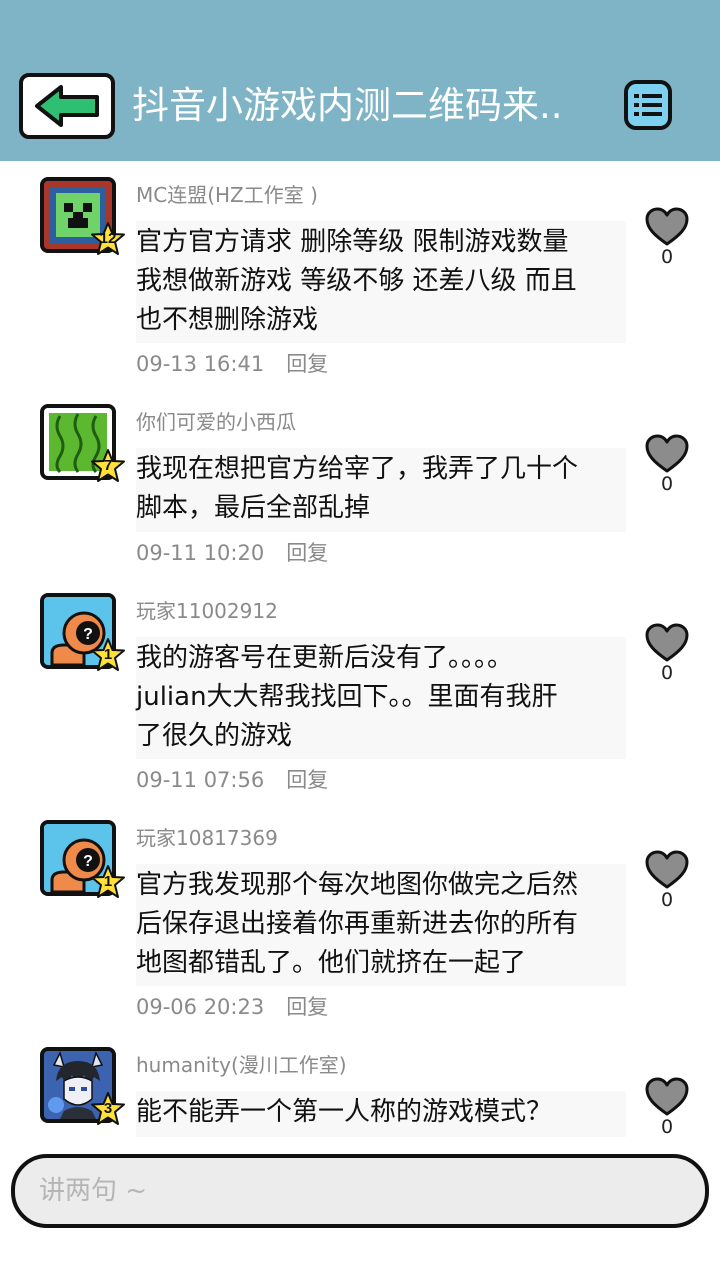  I want to click on level-number: 3, so click(108, 1108).